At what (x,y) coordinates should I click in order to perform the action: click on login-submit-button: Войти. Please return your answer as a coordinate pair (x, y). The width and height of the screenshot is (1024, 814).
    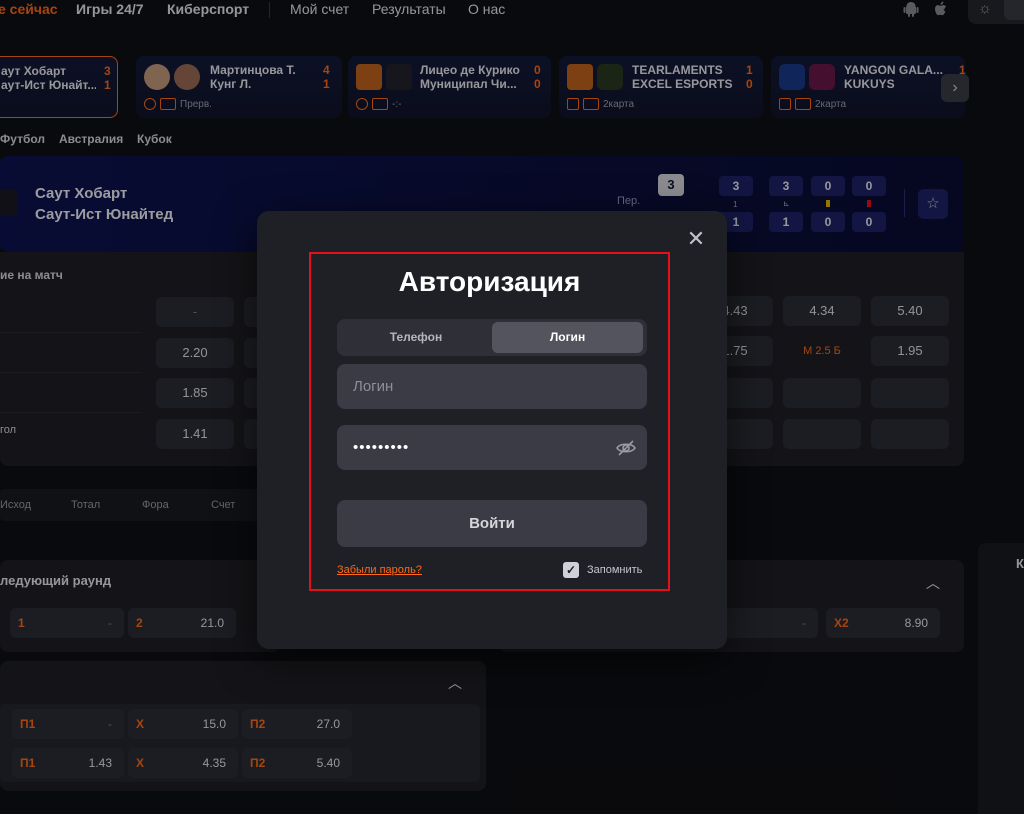
    Looking at the image, I should click on (492, 523).